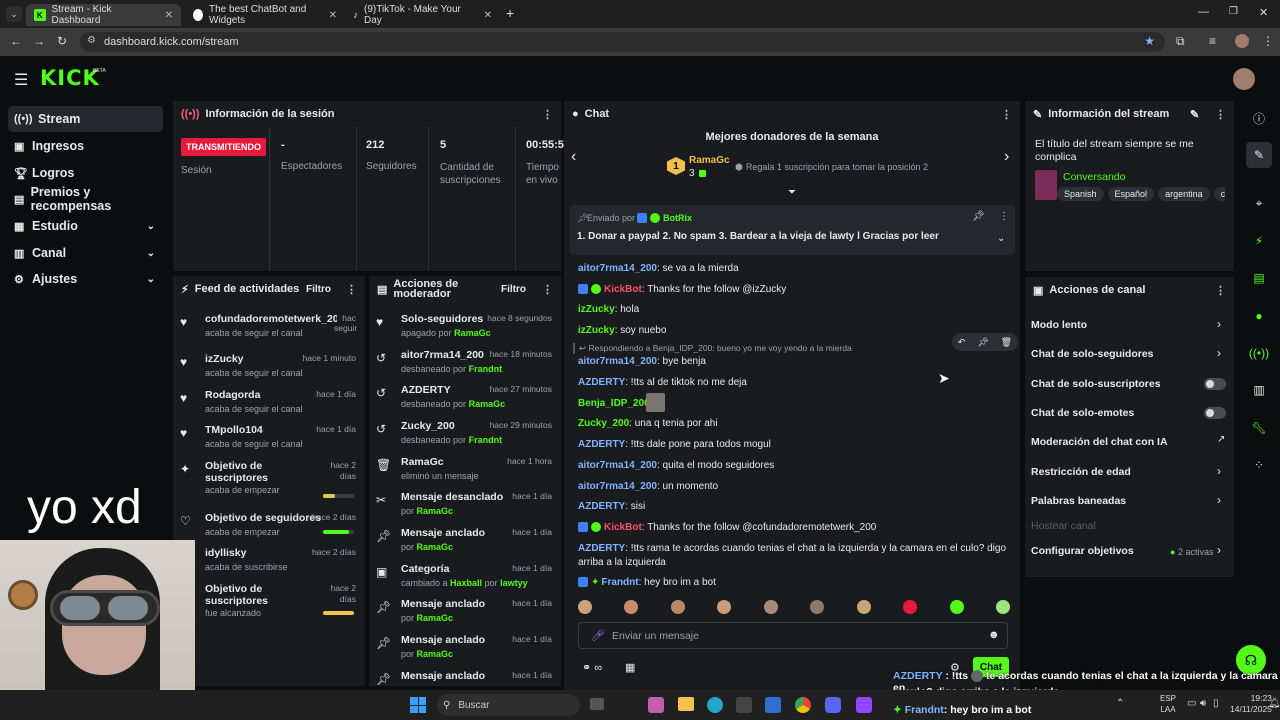 The image size is (1280, 720). Describe the element at coordinates (85, 253) in the screenshot. I see `sidebar-item-canal: ▥ Canal ⌄` at that location.